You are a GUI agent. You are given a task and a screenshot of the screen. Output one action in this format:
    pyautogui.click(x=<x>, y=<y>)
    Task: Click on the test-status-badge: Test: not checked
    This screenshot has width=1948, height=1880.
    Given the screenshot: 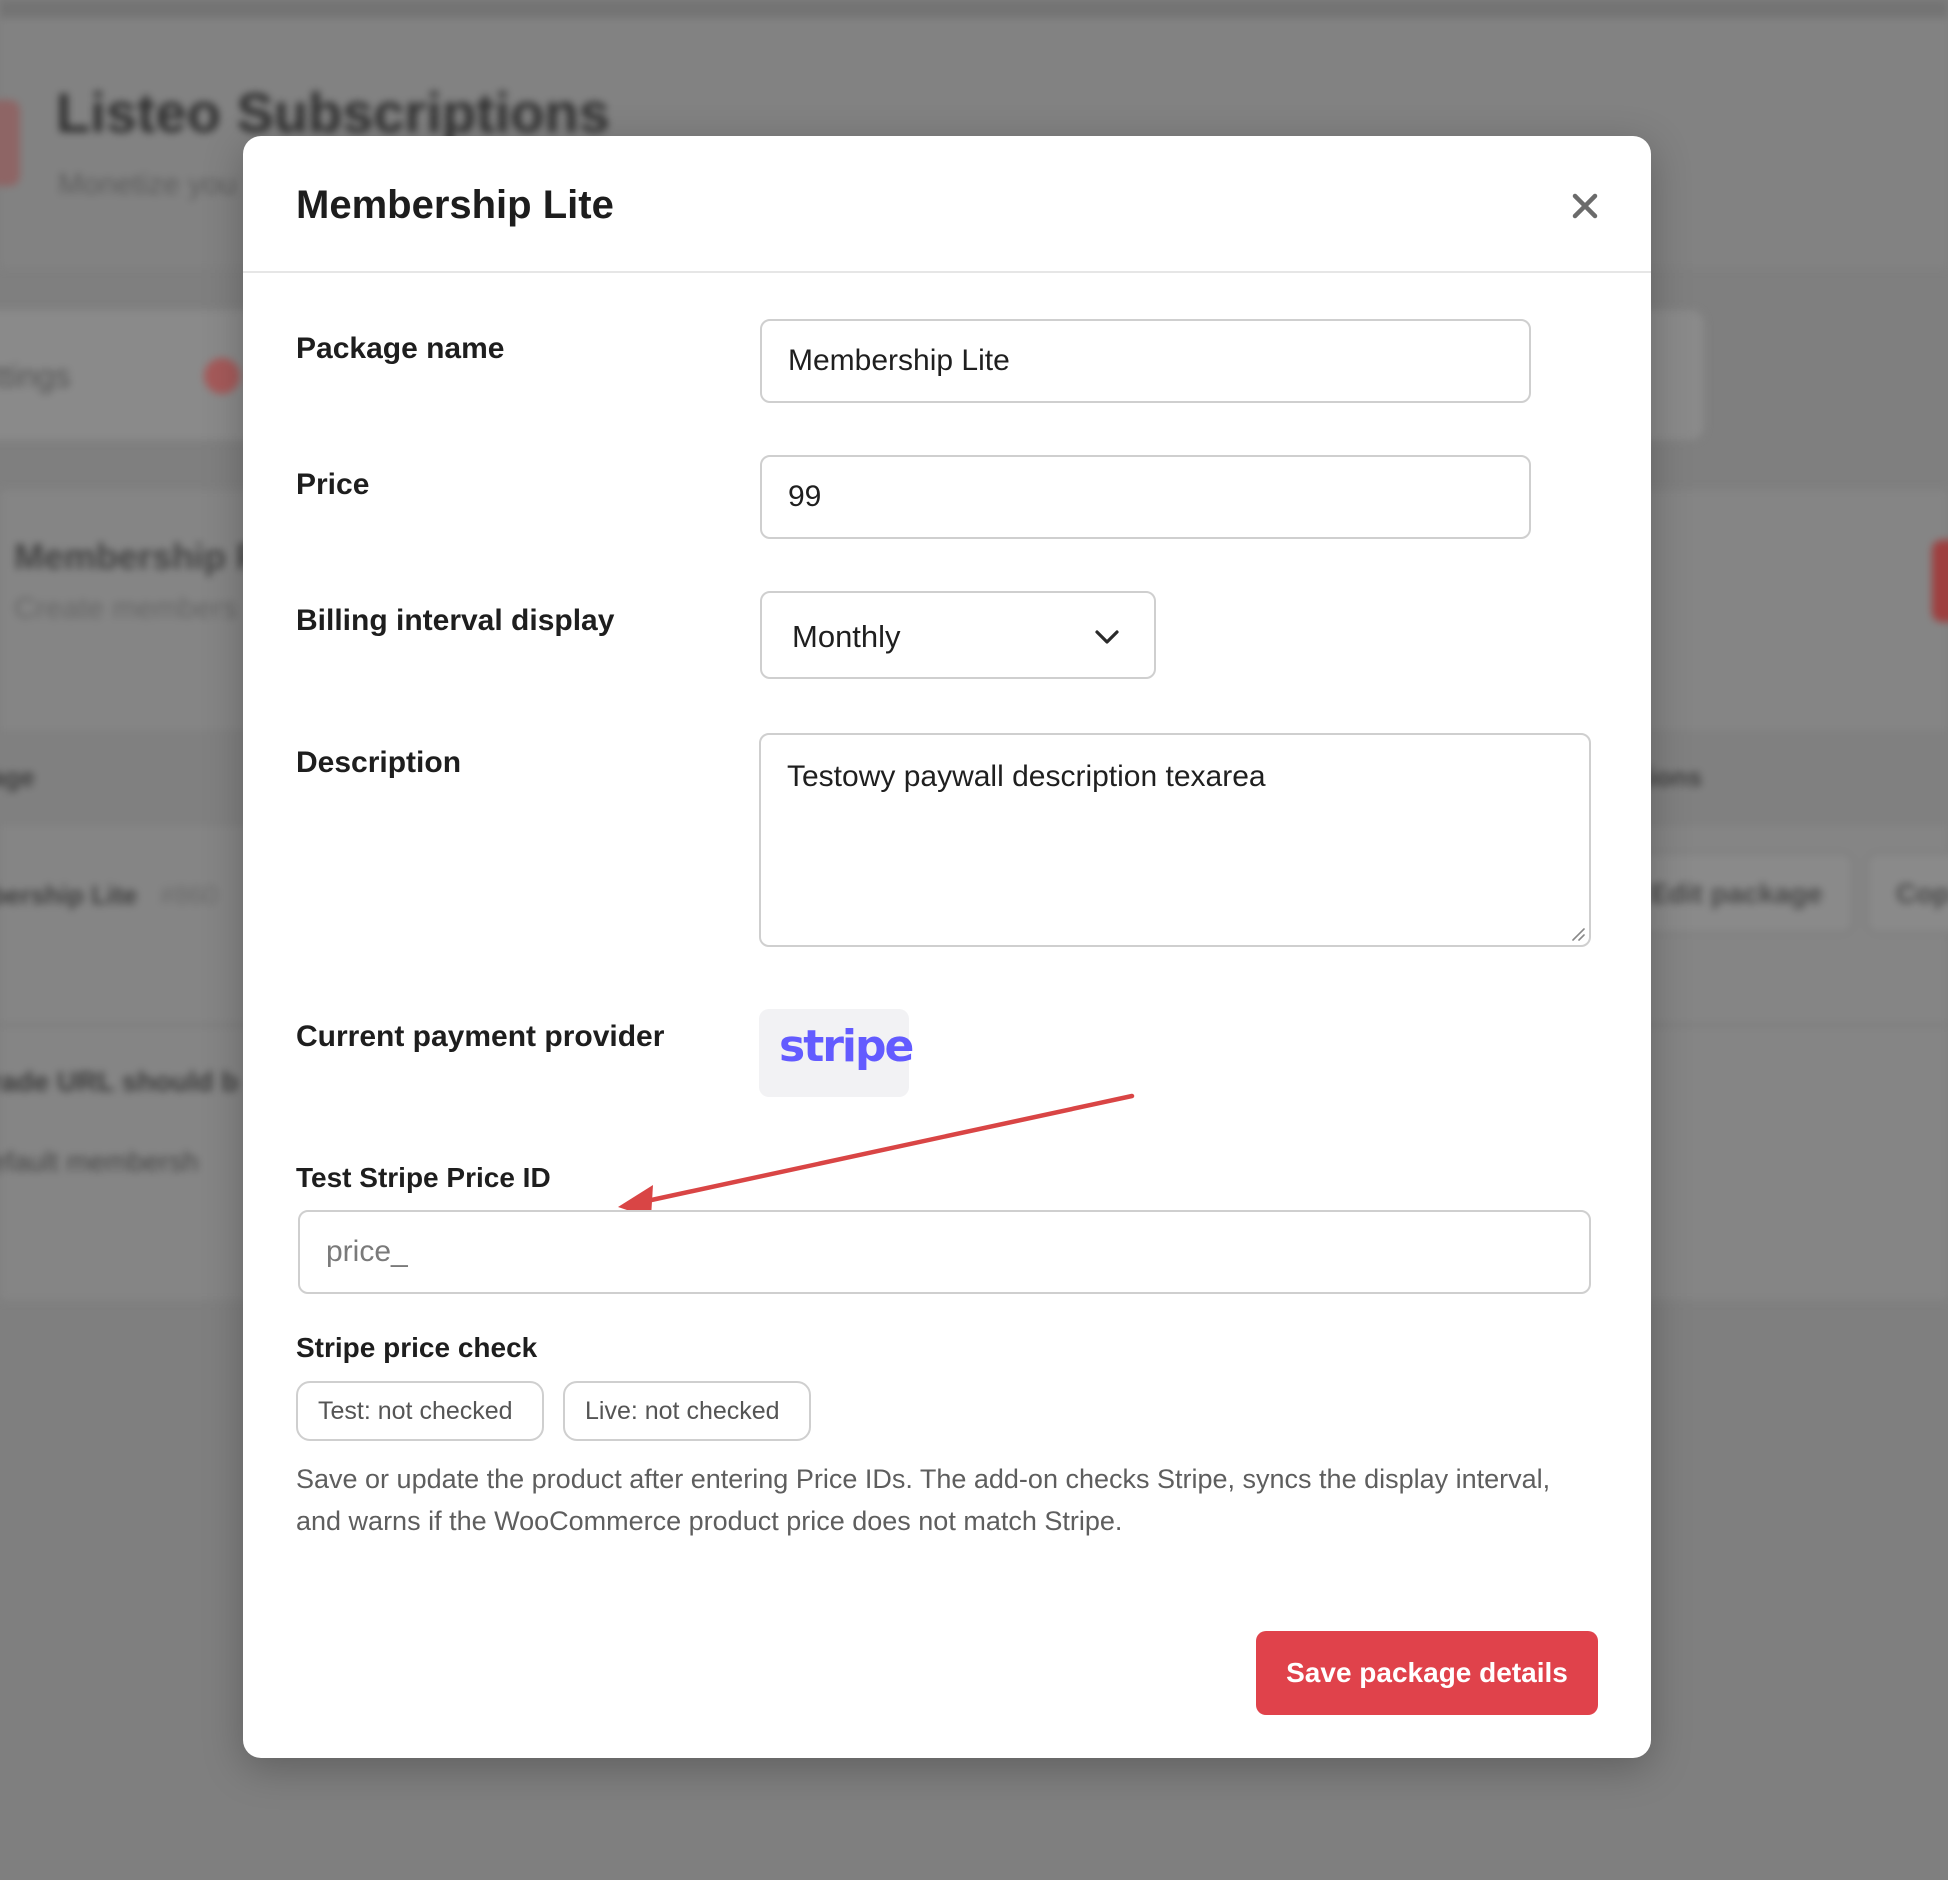 What is the action you would take?
    pyautogui.click(x=420, y=1411)
    